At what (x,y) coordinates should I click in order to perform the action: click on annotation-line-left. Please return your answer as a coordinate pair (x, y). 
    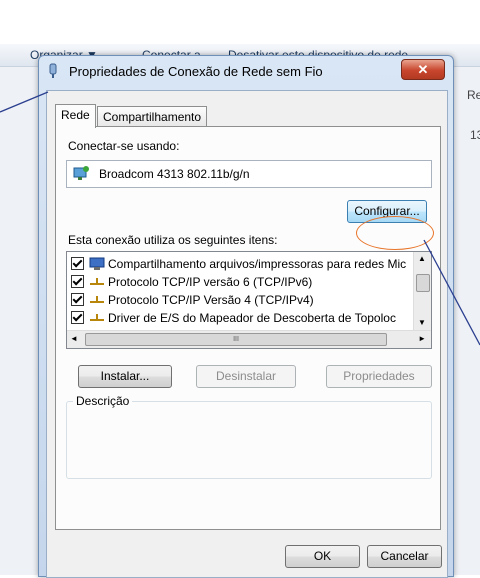
    Looking at the image, I should click on (24, 102).